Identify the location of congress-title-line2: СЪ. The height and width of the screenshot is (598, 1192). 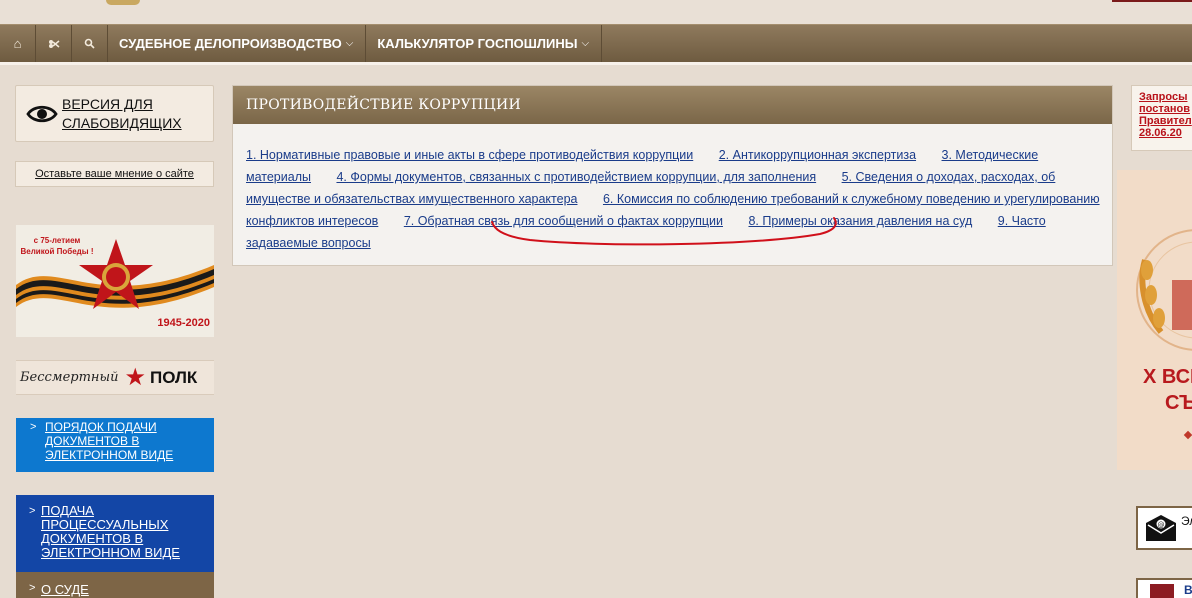
(1178, 403).